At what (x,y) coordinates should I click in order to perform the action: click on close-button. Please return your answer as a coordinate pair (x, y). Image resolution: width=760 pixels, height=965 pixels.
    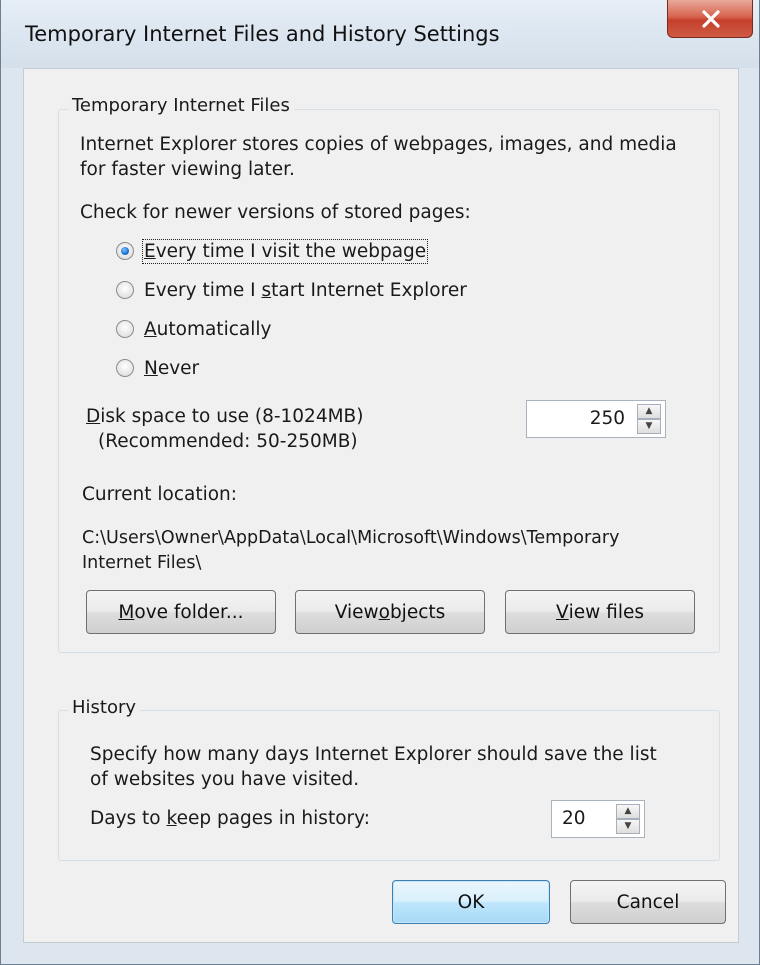
    Looking at the image, I should click on (710, 19).